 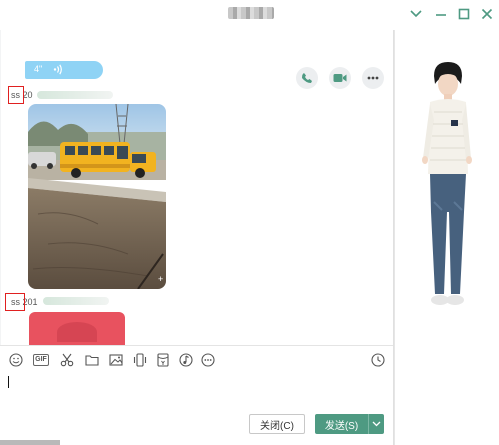 I want to click on emoji-icon, so click(x=16, y=360).